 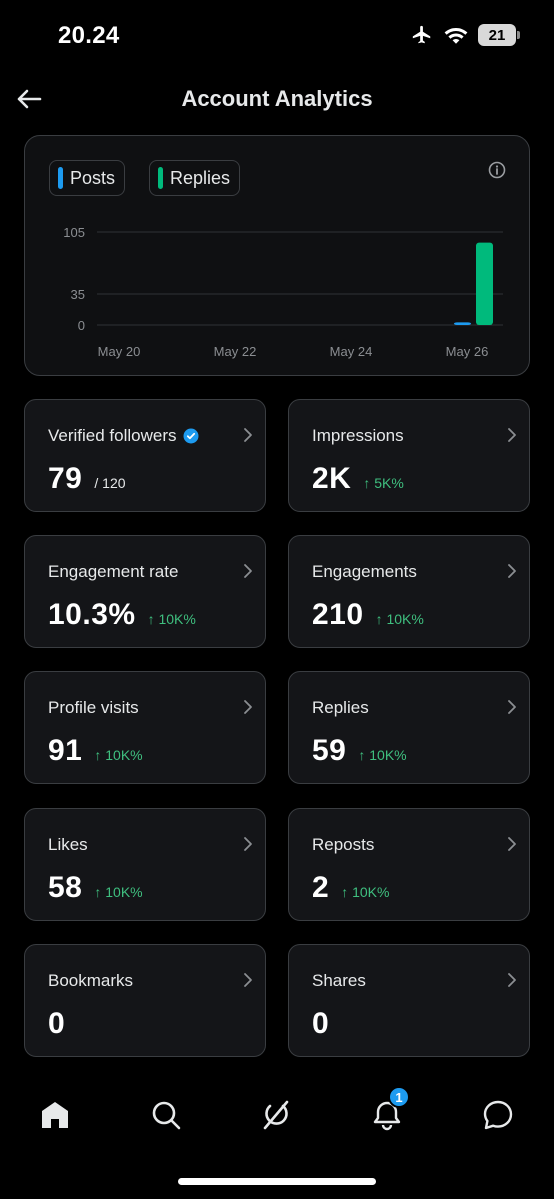 I want to click on stat-label-text: Engagement rate, so click(x=113, y=571).